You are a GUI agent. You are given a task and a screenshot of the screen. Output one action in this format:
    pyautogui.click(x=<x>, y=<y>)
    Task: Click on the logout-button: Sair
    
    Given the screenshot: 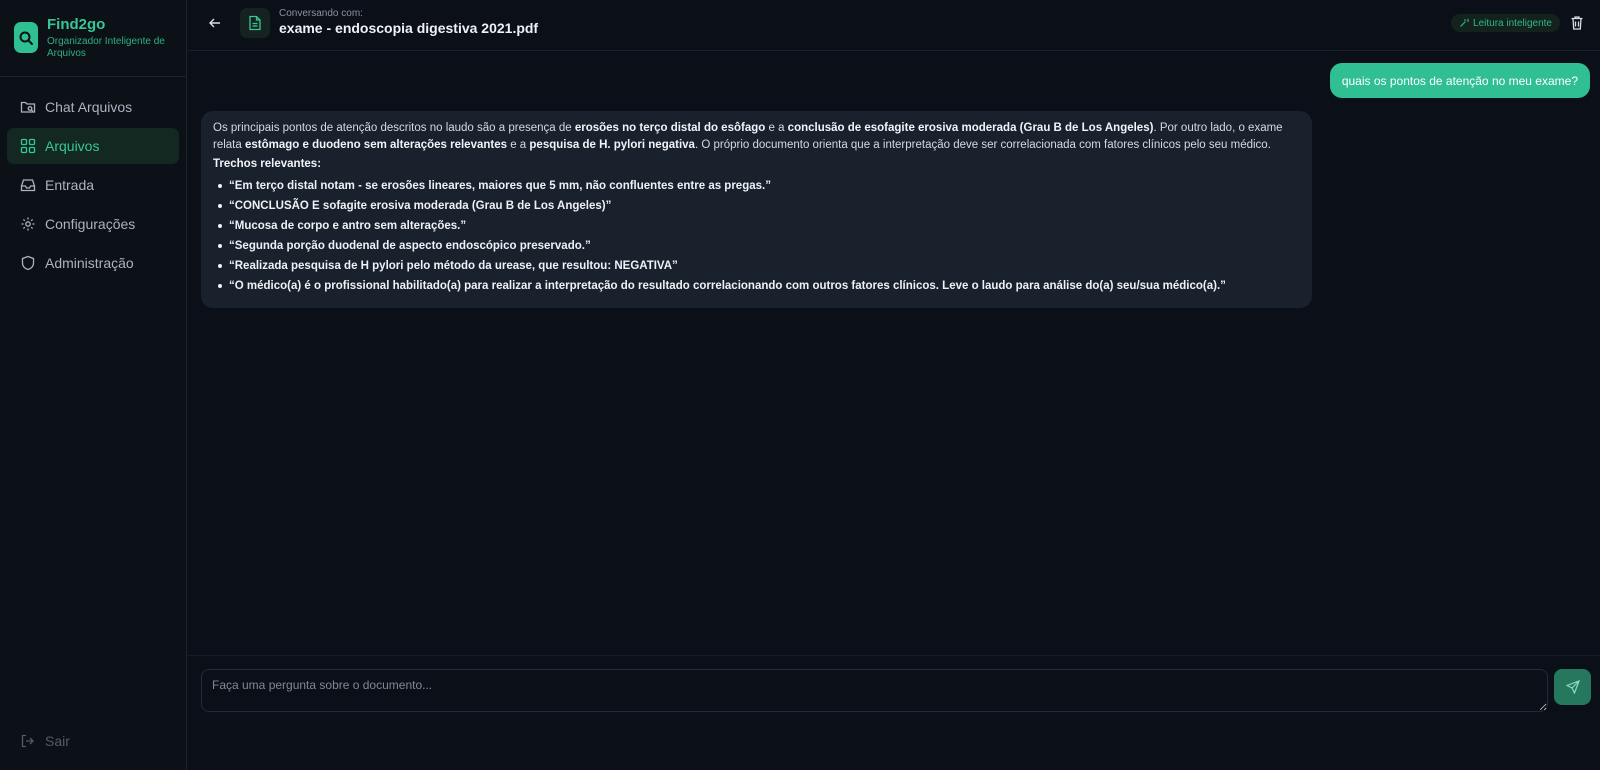 What is the action you would take?
    pyautogui.click(x=45, y=741)
    